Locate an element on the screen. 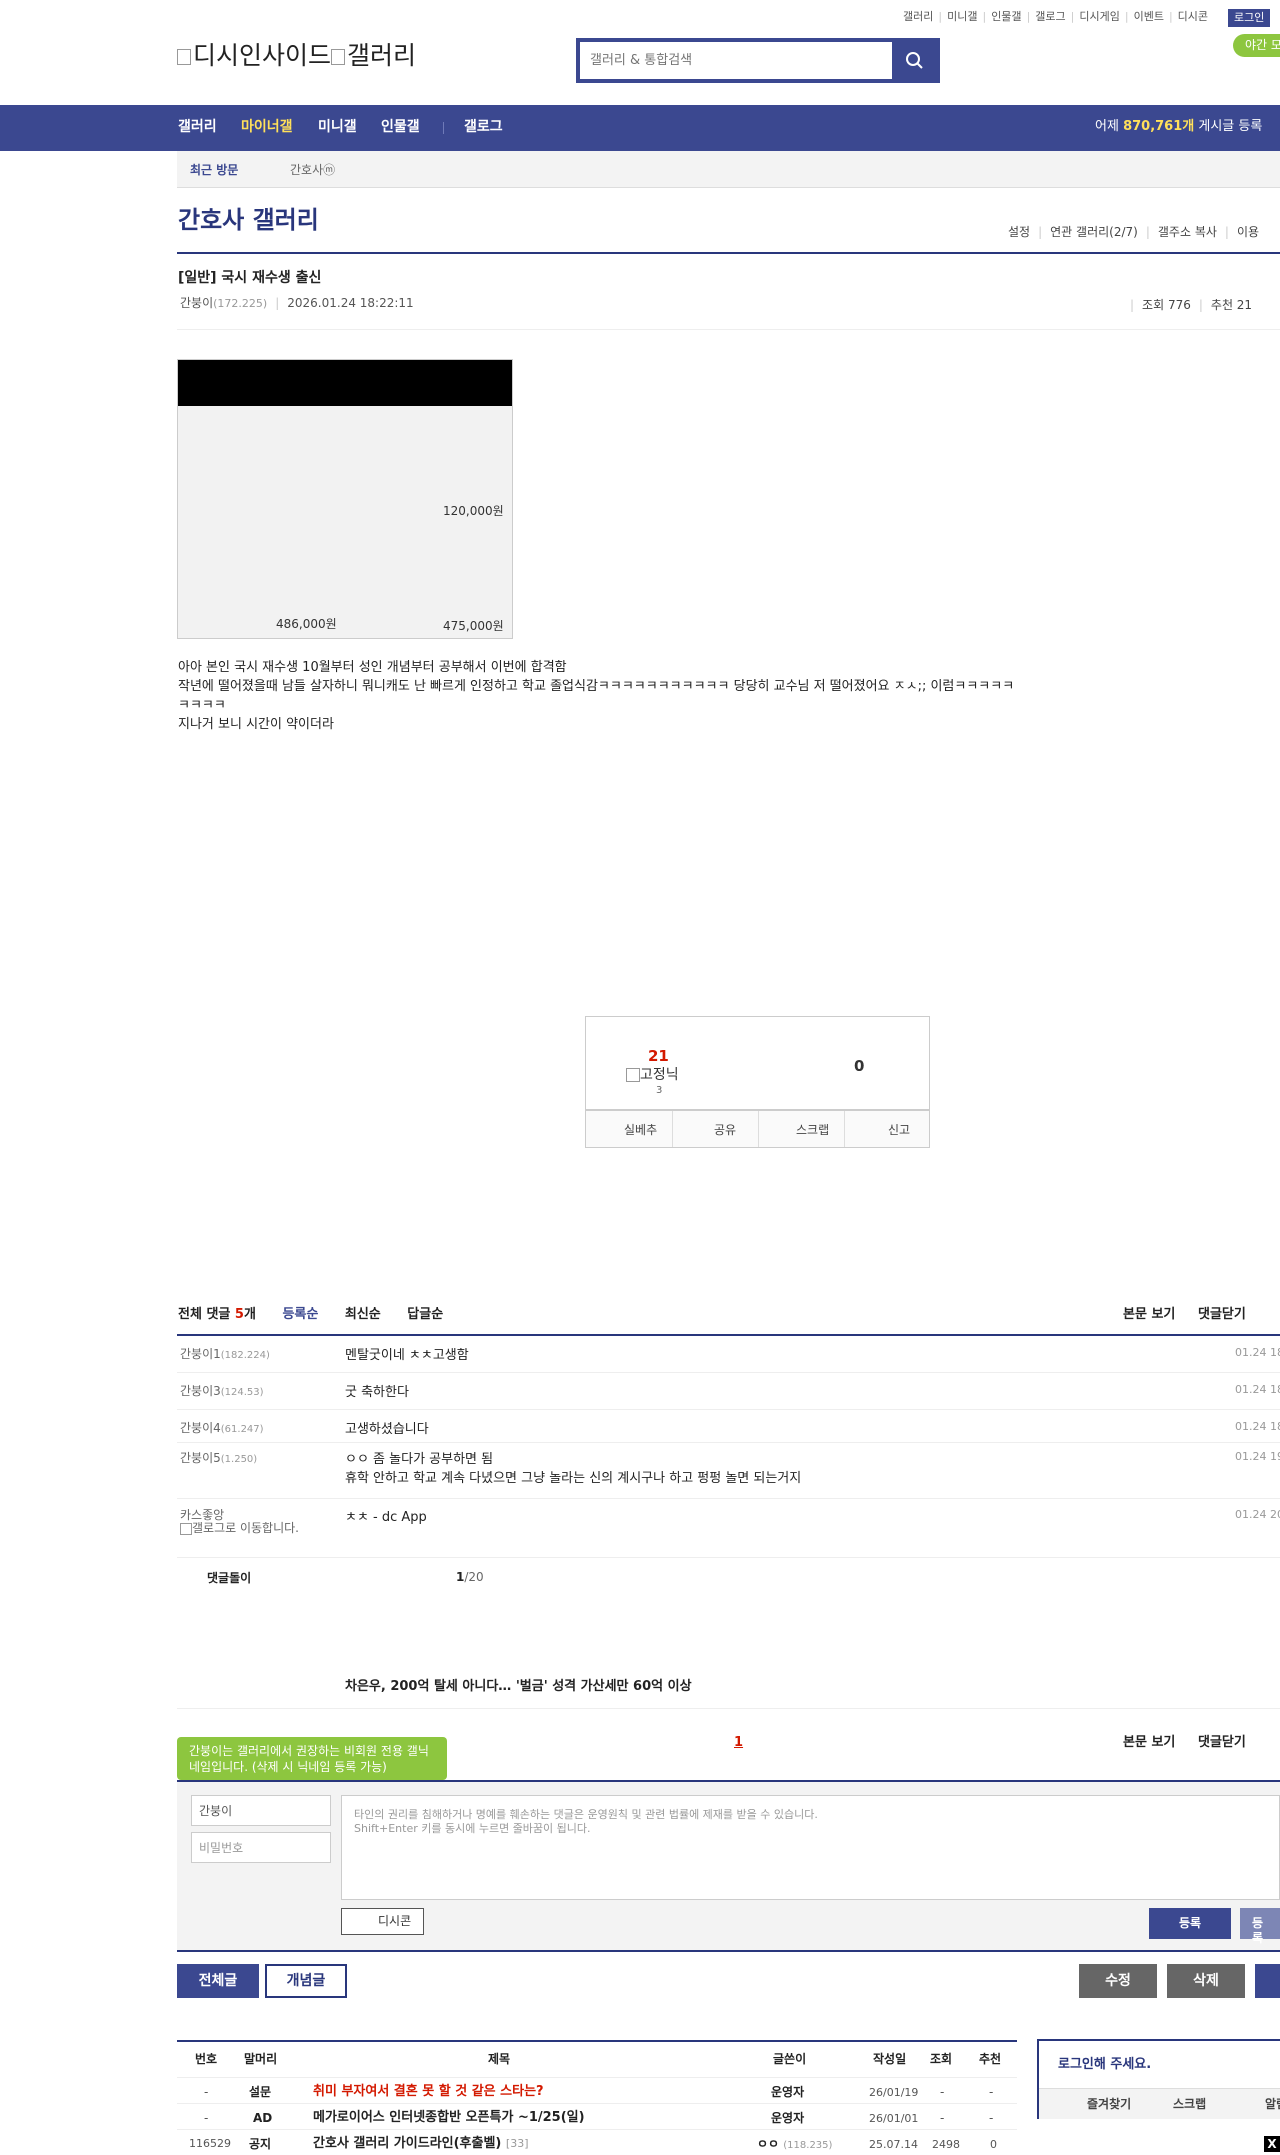  image-redacted-area is located at coordinates (345, 383).